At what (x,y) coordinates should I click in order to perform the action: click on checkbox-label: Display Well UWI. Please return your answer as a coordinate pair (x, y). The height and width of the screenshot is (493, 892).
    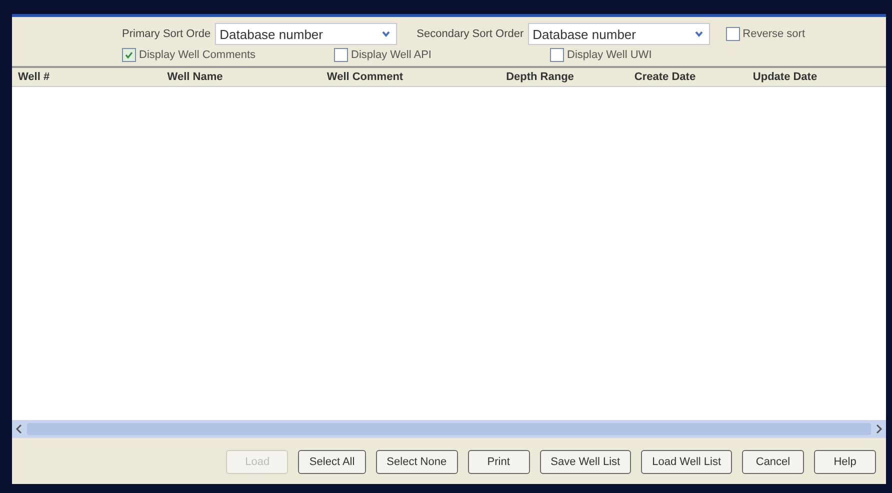
    Looking at the image, I should click on (609, 55).